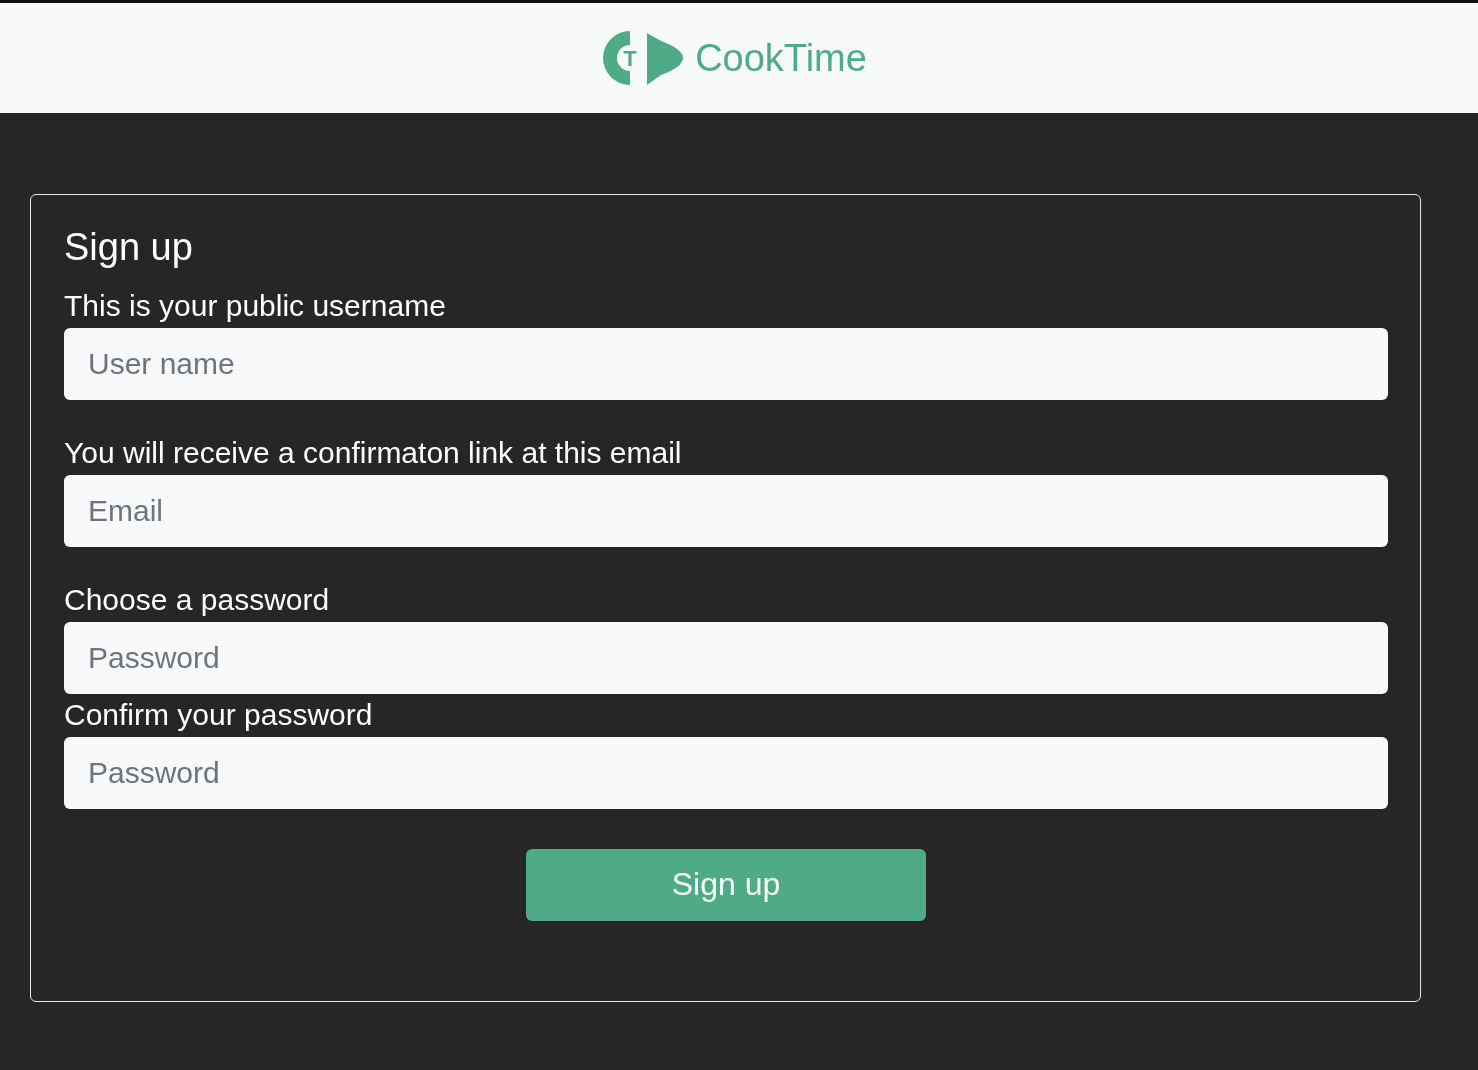 The height and width of the screenshot is (1070, 1478). I want to click on field-label: Confirm your password, so click(219, 714).